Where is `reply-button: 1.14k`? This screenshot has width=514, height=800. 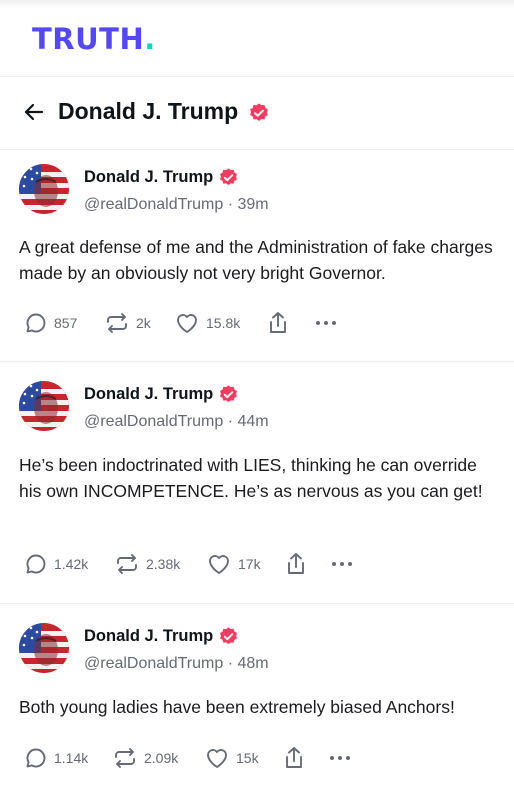 reply-button: 1.14k is located at coordinates (56, 758).